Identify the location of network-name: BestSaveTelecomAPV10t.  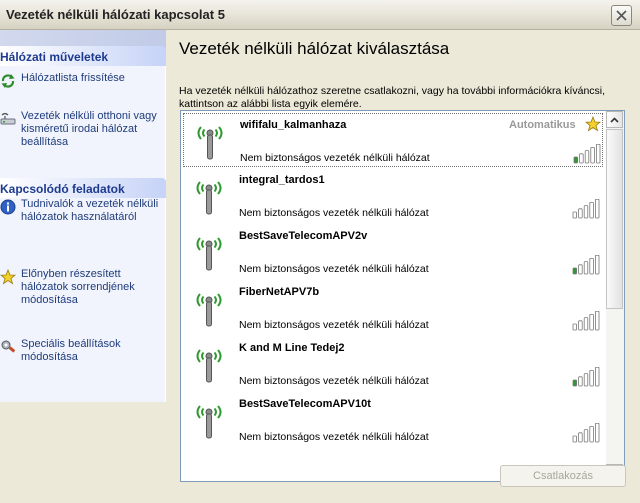
(305, 404).